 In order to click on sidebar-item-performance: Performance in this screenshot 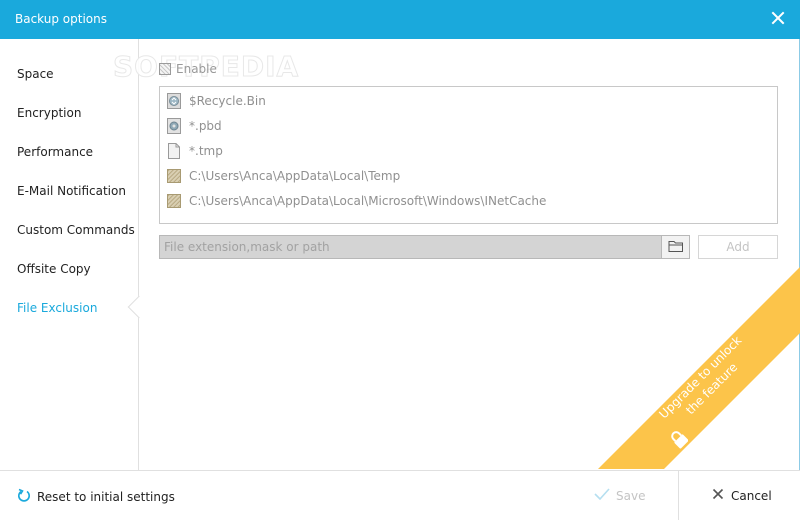, I will do `click(55, 152)`.